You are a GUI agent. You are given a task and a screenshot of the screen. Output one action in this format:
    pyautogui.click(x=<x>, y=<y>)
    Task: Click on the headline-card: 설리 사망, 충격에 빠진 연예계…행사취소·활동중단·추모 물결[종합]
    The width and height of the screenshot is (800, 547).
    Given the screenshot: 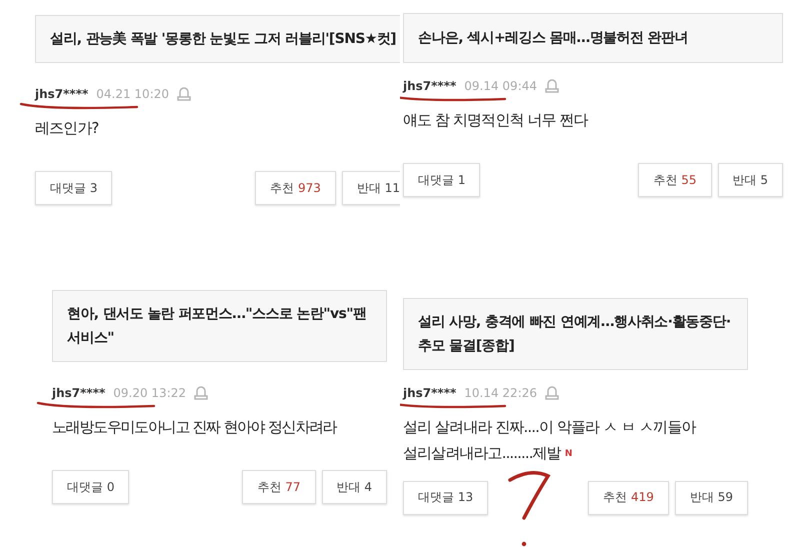 What is the action you would take?
    pyautogui.click(x=575, y=334)
    